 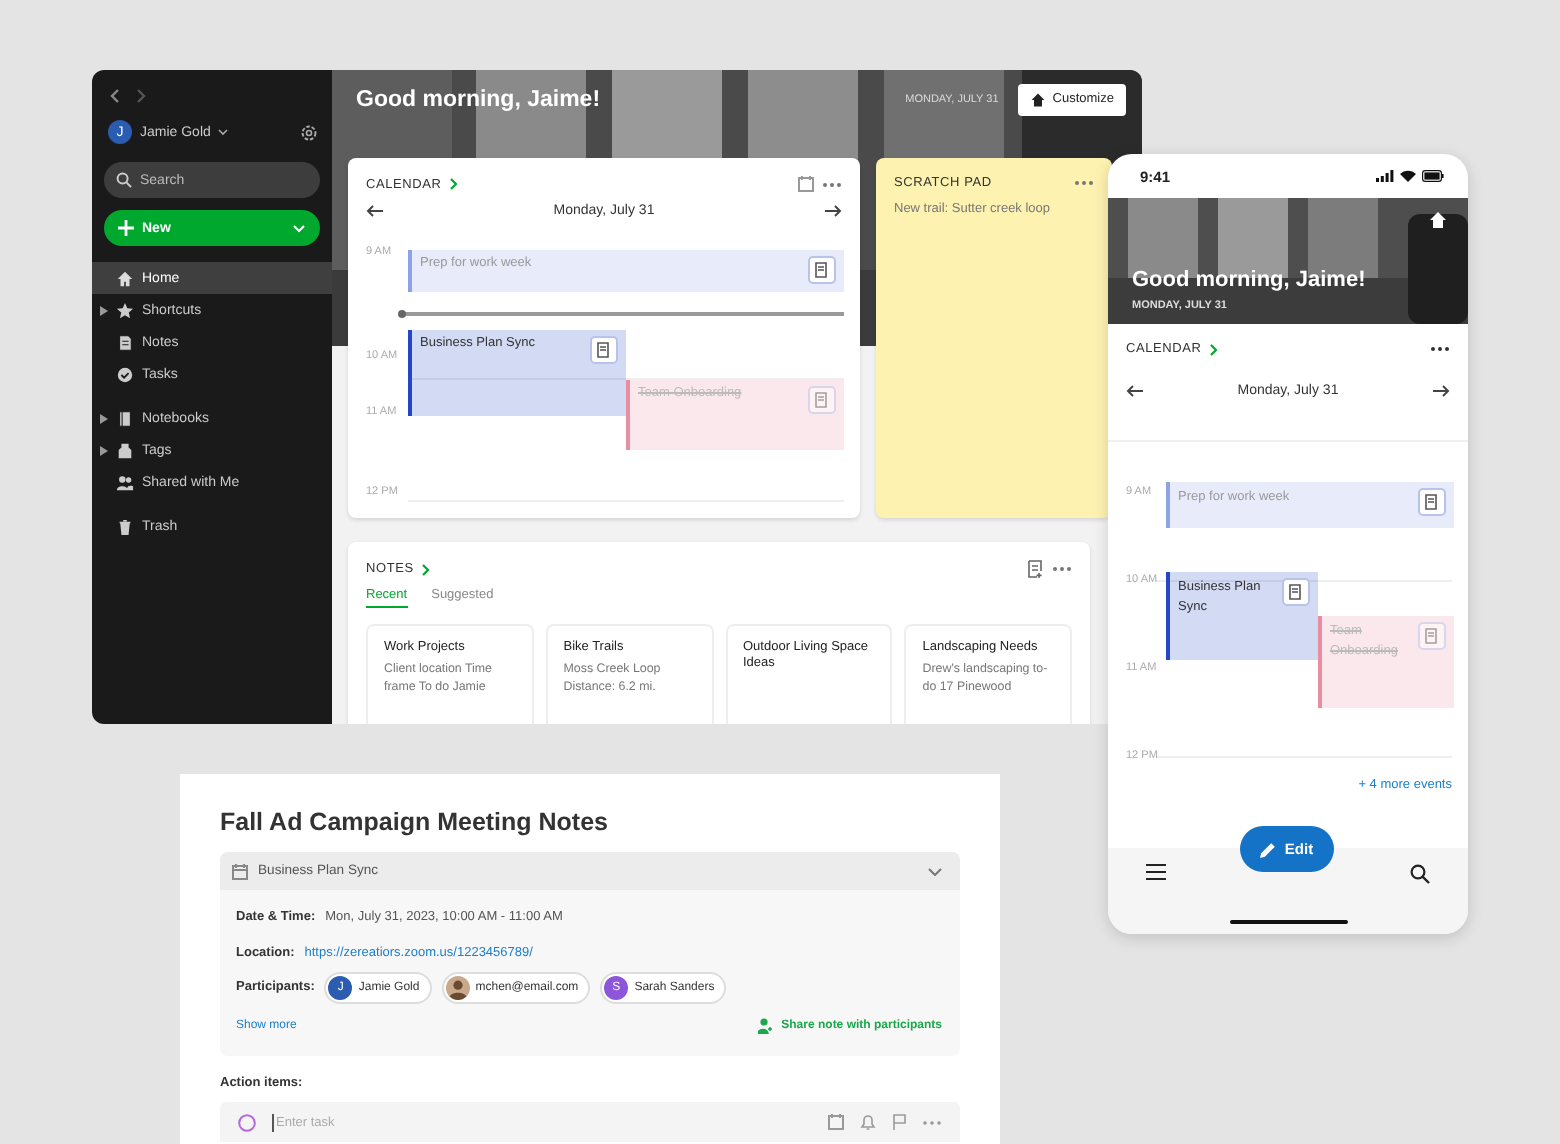 What do you see at coordinates (1250, 280) in the screenshot?
I see `greeting-heading: Good morning, Jaime!` at bounding box center [1250, 280].